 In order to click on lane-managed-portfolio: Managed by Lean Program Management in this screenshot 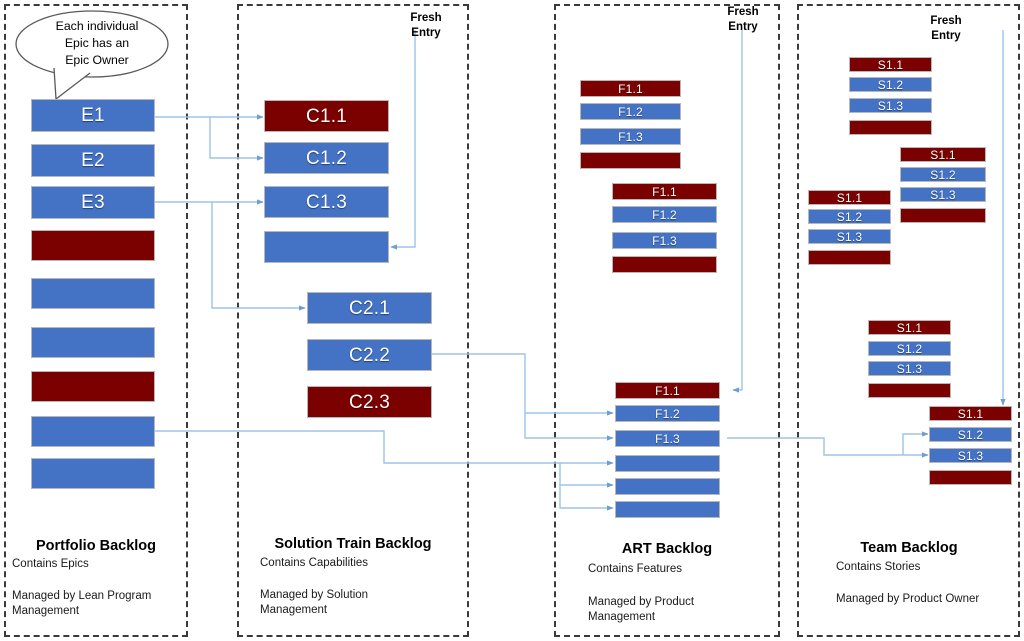, I will do `click(82, 603)`.